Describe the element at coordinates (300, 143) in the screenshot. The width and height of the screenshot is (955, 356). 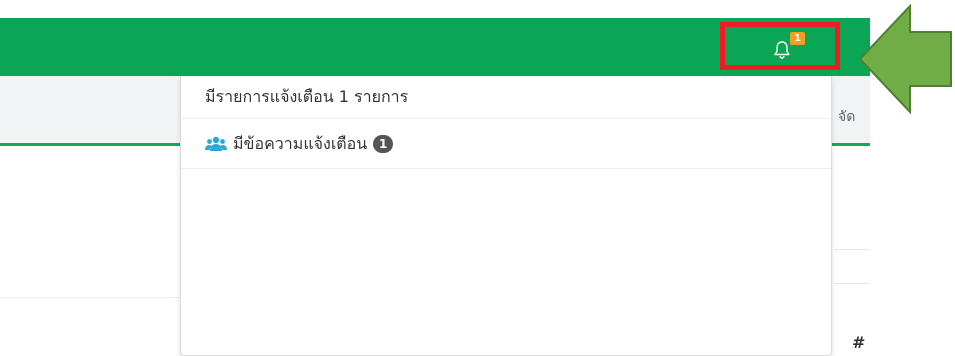
I see `notification-item-label: มีข้อความแจ้งเตือน` at that location.